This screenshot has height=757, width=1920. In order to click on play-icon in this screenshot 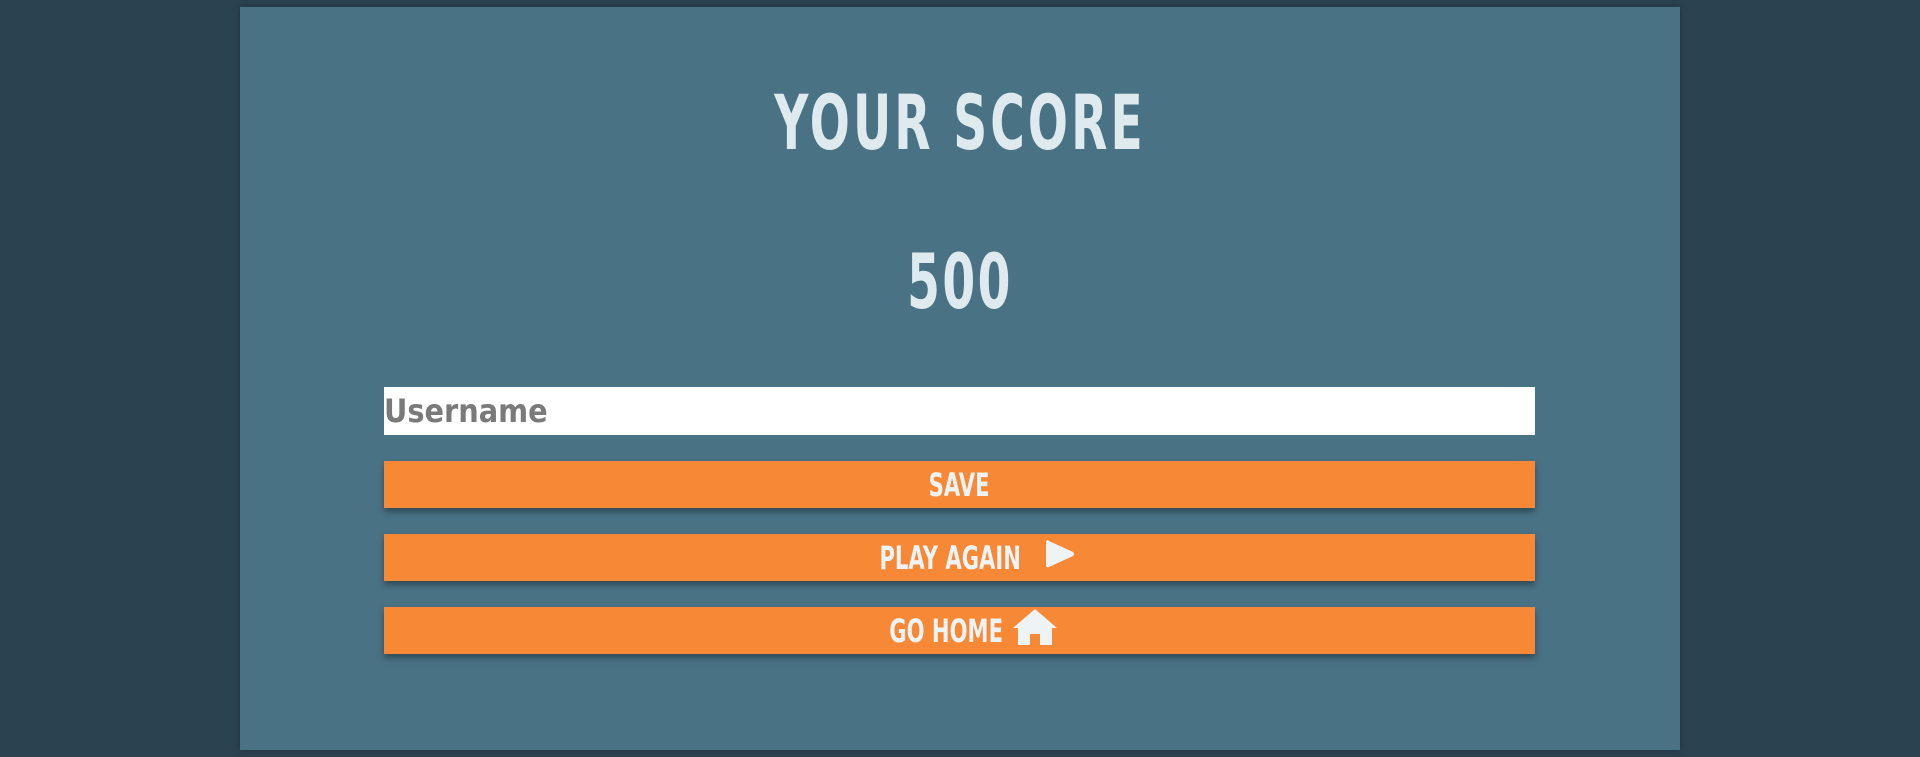, I will do `click(1060, 558)`.